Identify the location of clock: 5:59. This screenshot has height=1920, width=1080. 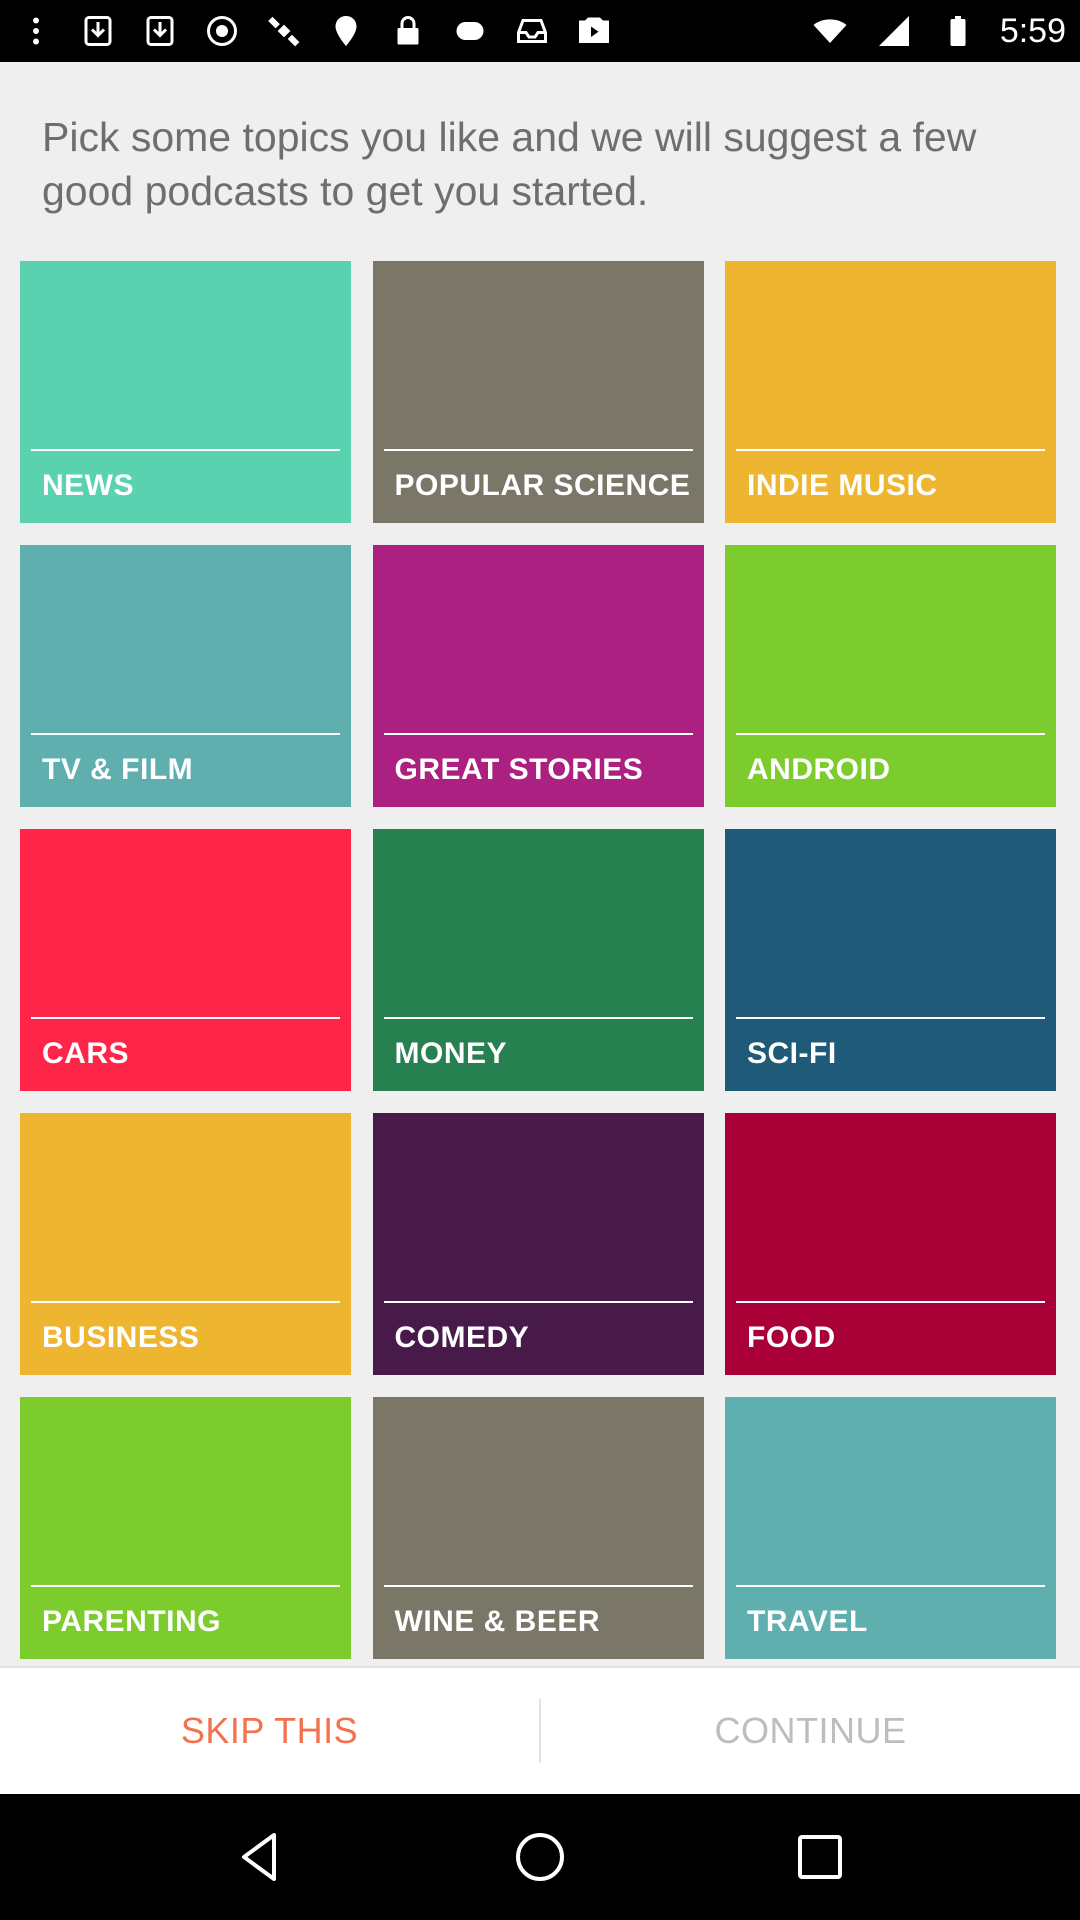
(1032, 30).